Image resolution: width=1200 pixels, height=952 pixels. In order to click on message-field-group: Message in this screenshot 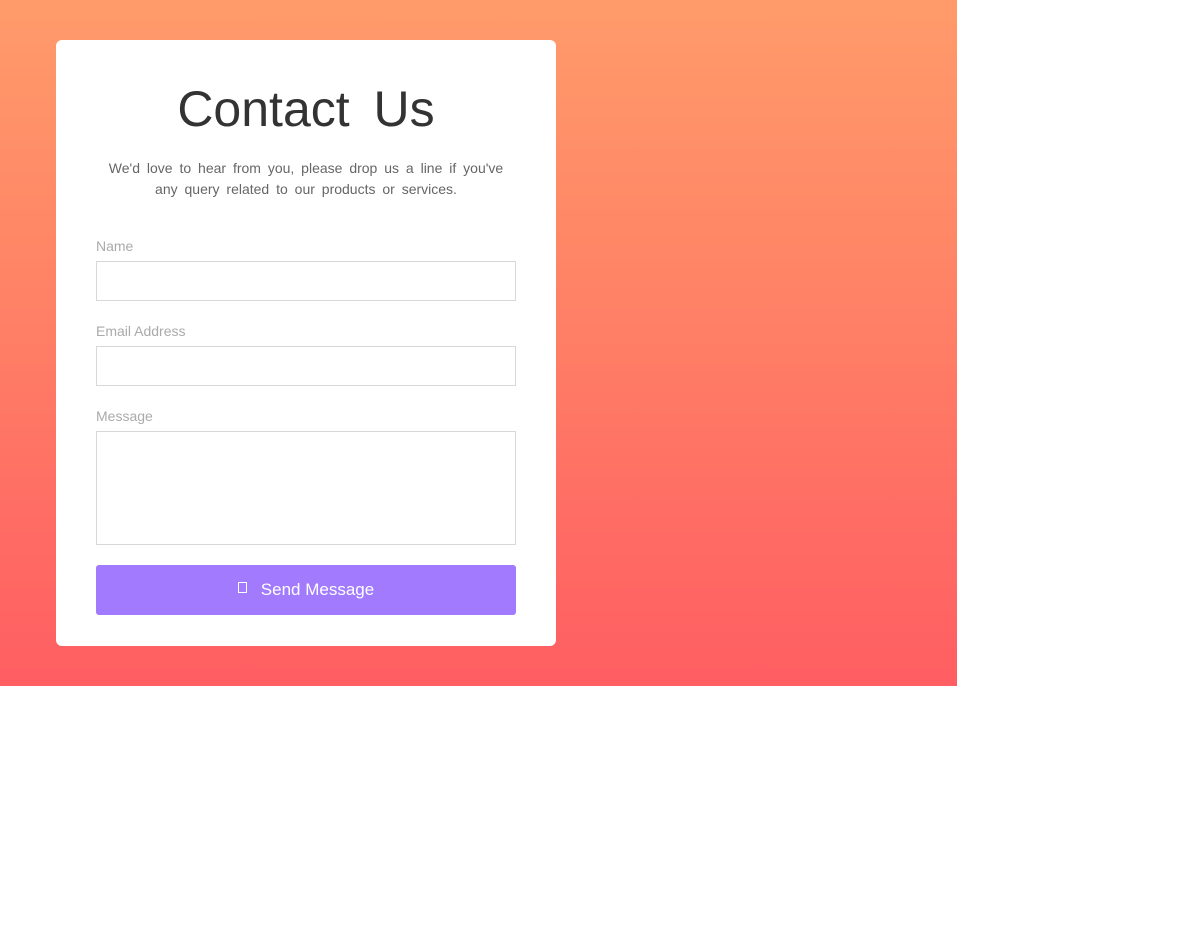, I will do `click(306, 476)`.